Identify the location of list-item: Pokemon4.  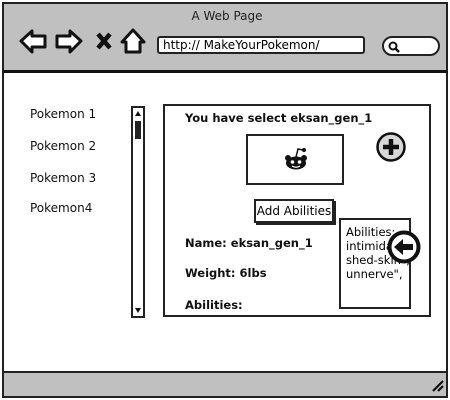
(61, 208).